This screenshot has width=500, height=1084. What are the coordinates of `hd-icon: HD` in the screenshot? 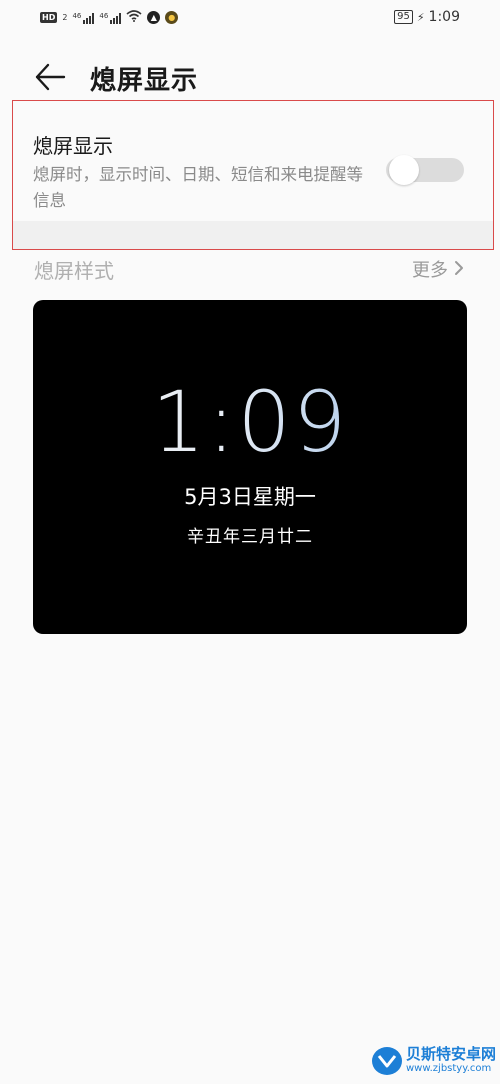 It's located at (49, 17).